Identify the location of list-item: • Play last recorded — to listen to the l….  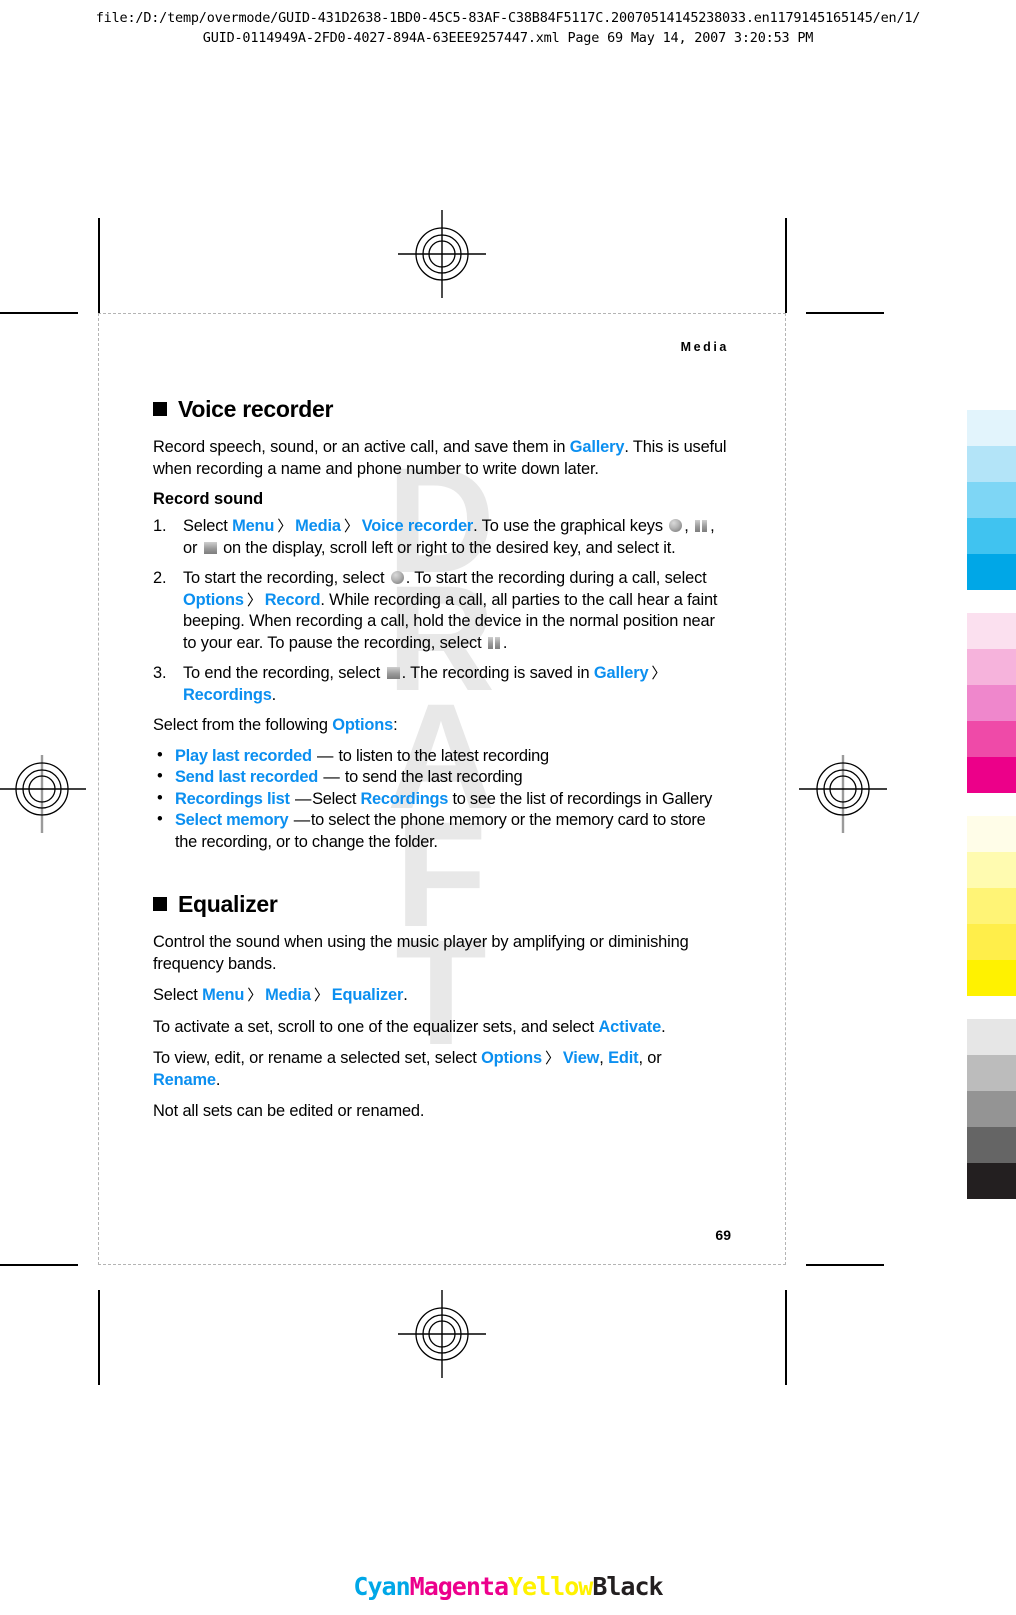
(442, 757).